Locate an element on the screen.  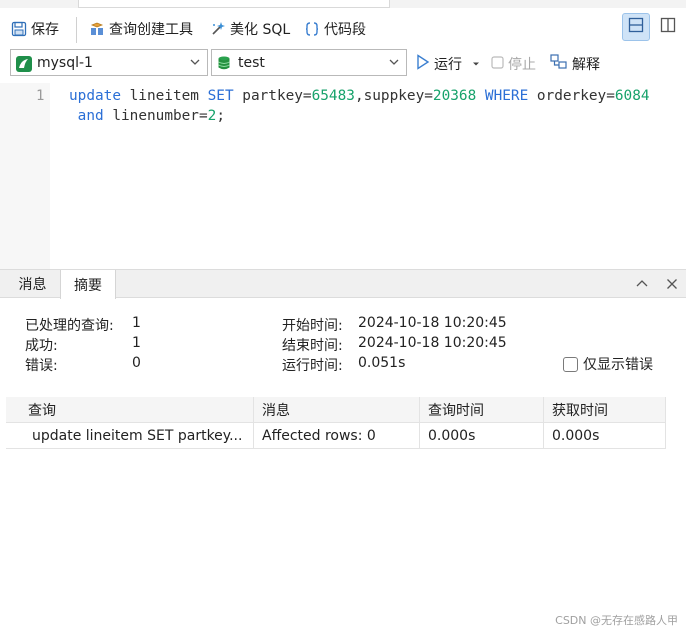
explain-button: 解释 is located at coordinates (575, 64).